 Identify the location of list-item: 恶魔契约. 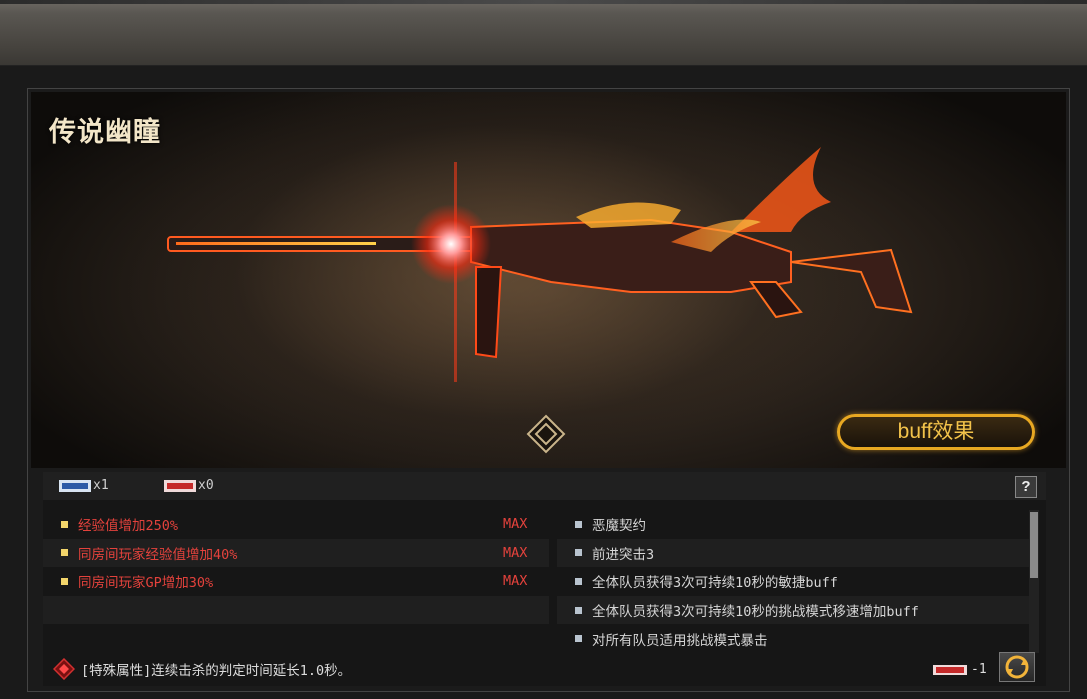
(793, 524).